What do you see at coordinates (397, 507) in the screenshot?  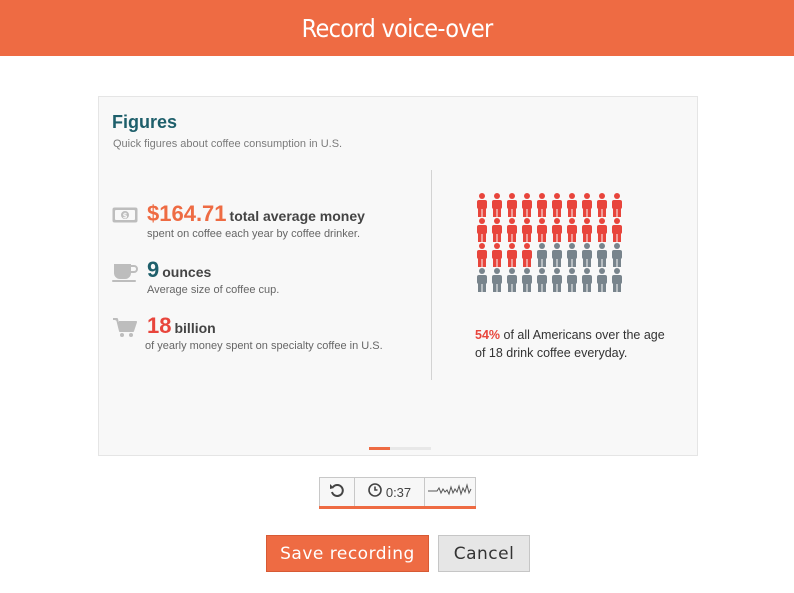 I see `player-progress-bar` at bounding box center [397, 507].